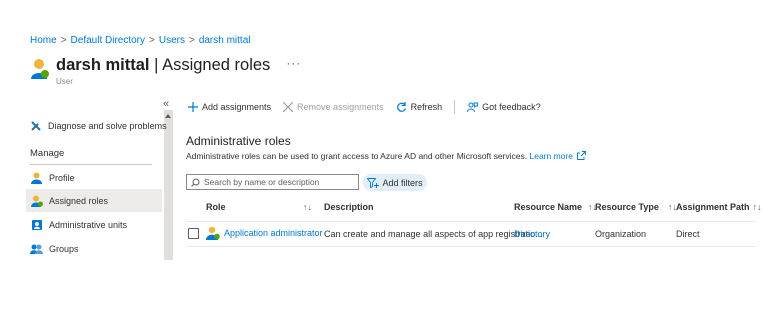 Image resolution: width=768 pixels, height=313 pixels. I want to click on refresh-button: Refresh, so click(419, 107).